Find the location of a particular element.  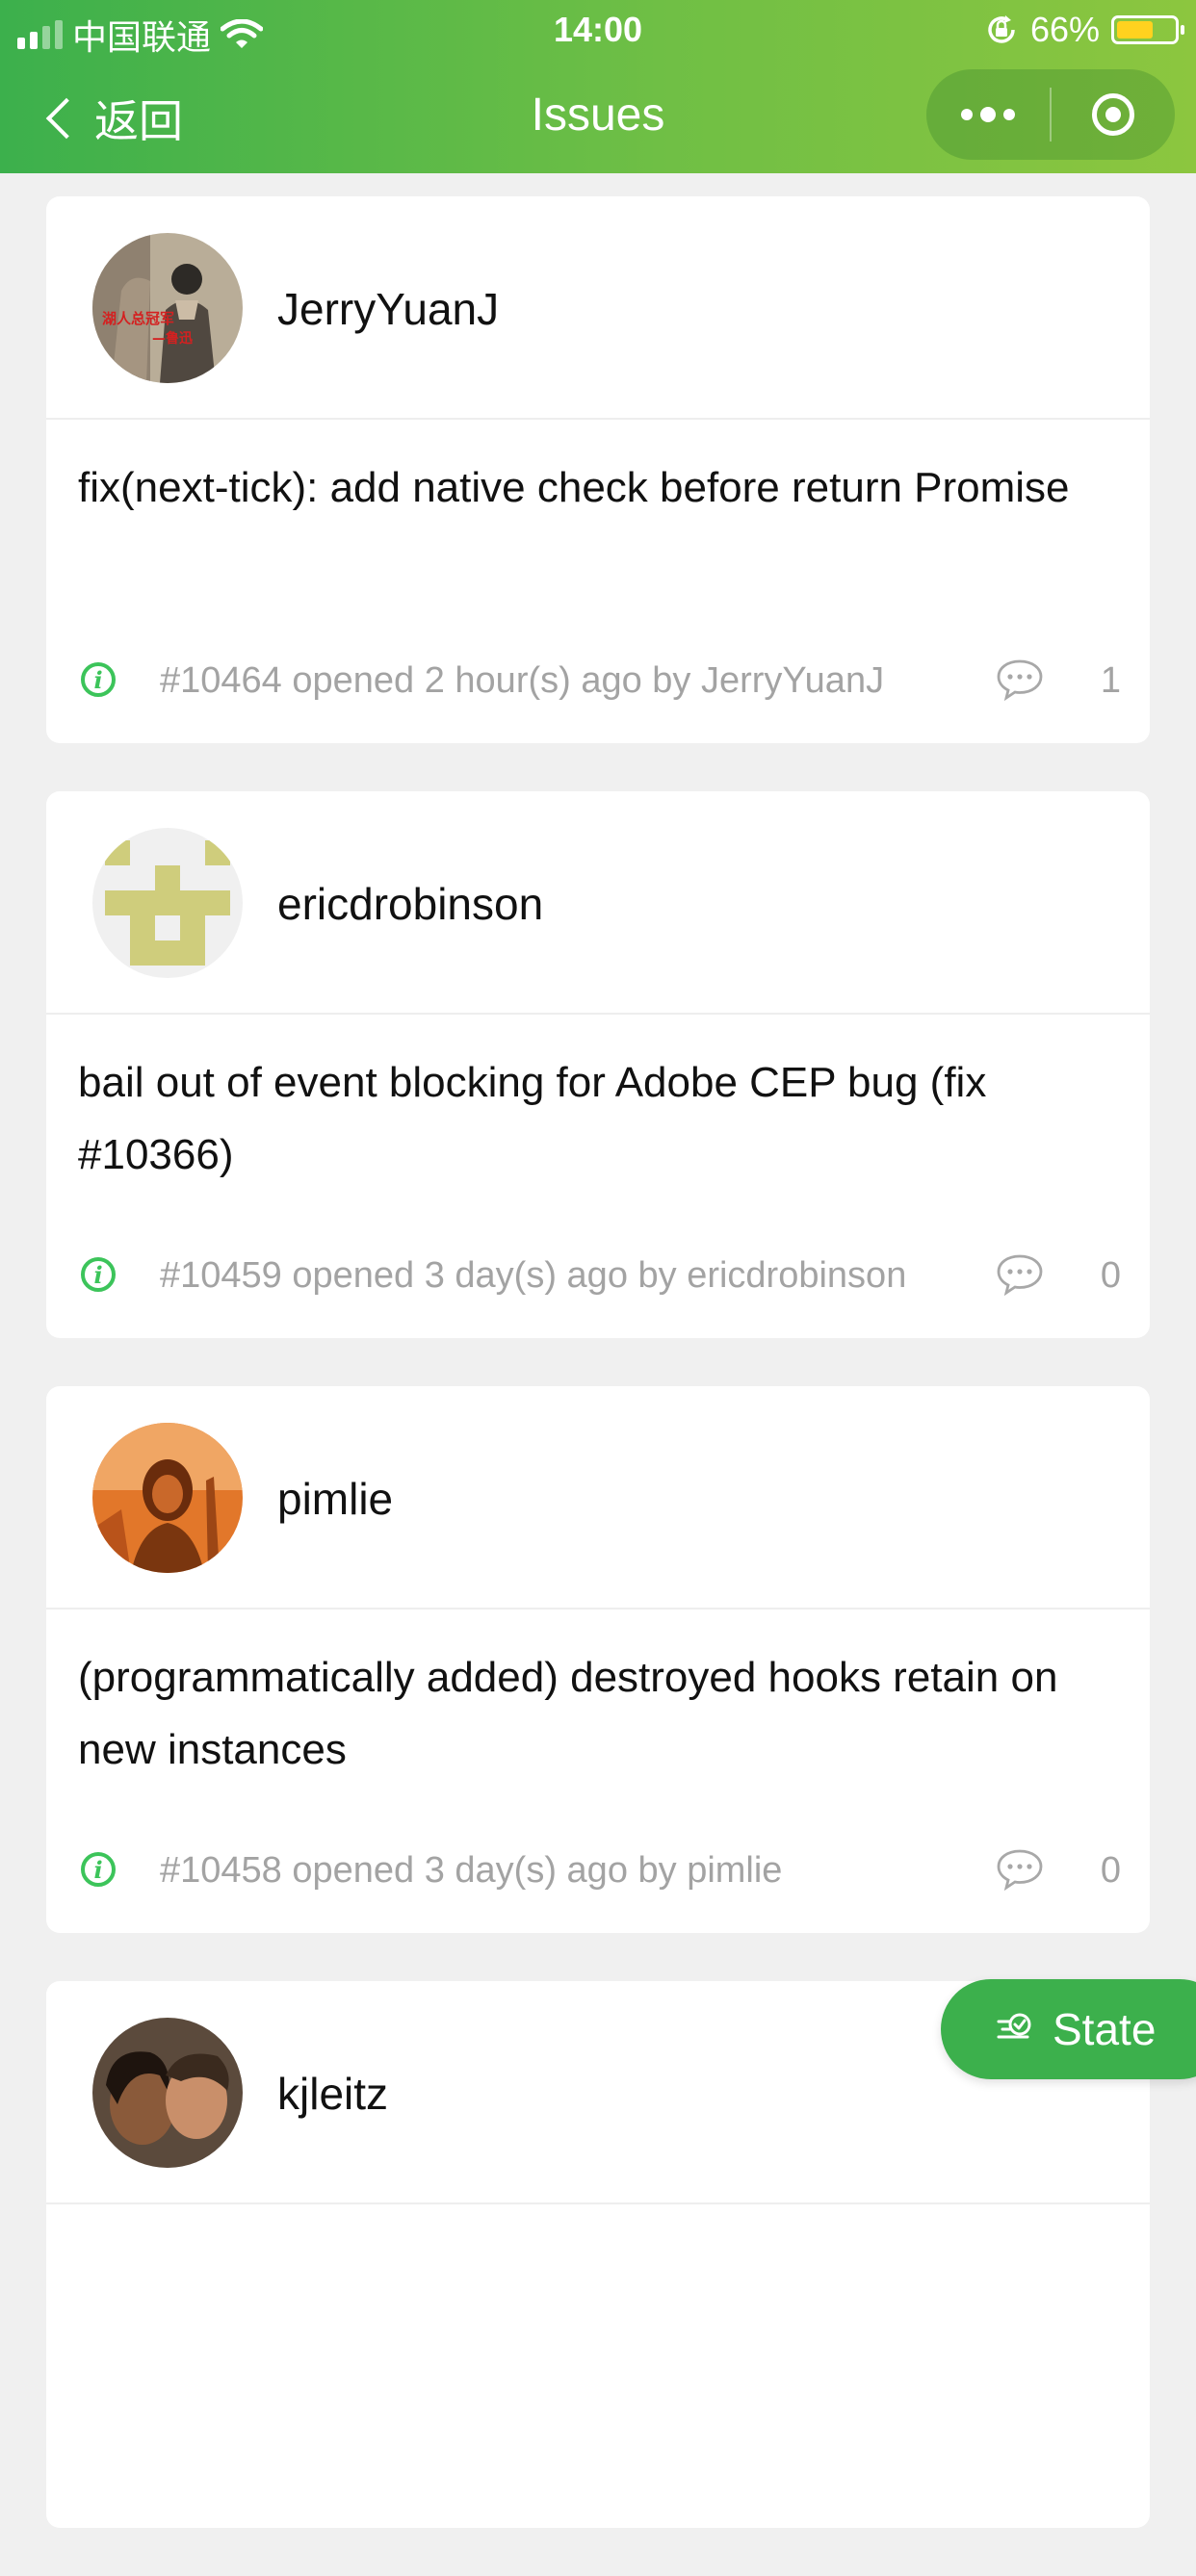

issue-card-header: ericdrobinson is located at coordinates (598, 903).